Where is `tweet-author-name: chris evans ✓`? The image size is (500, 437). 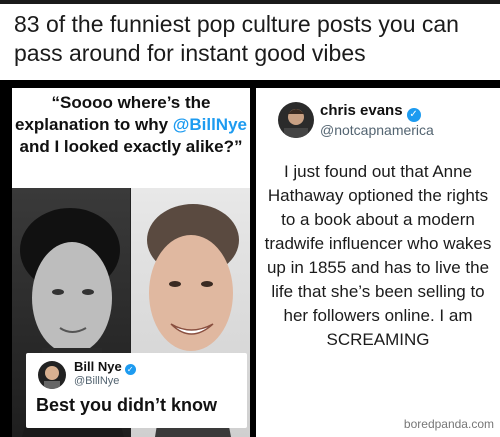 tweet-author-name: chris evans ✓ is located at coordinates (370, 112).